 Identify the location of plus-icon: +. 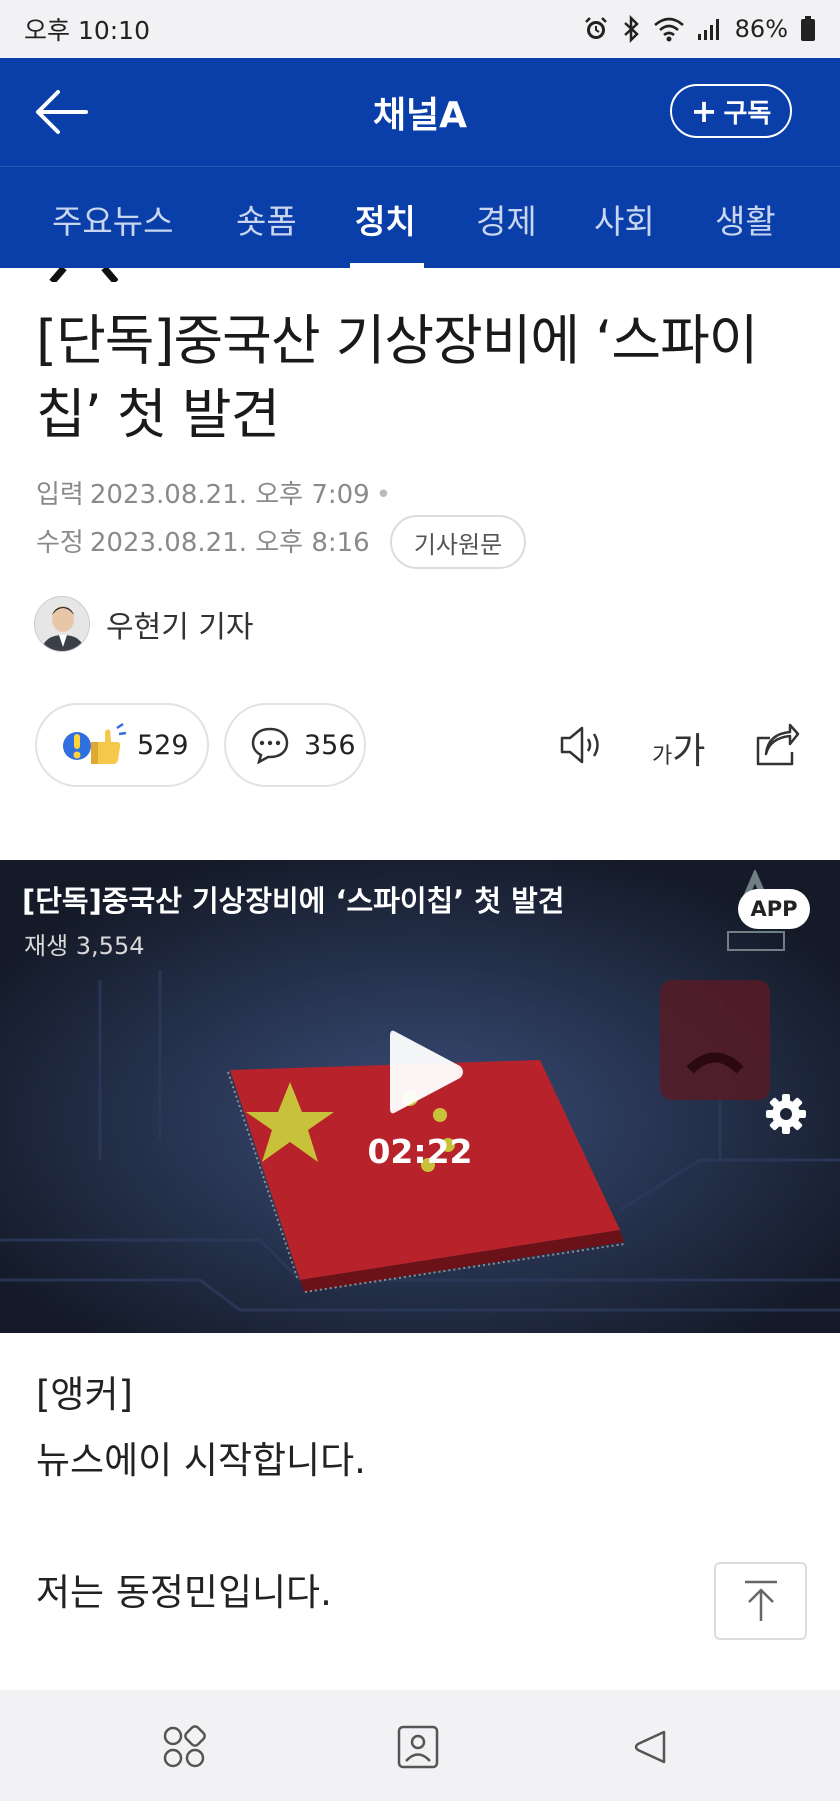
(704, 111).